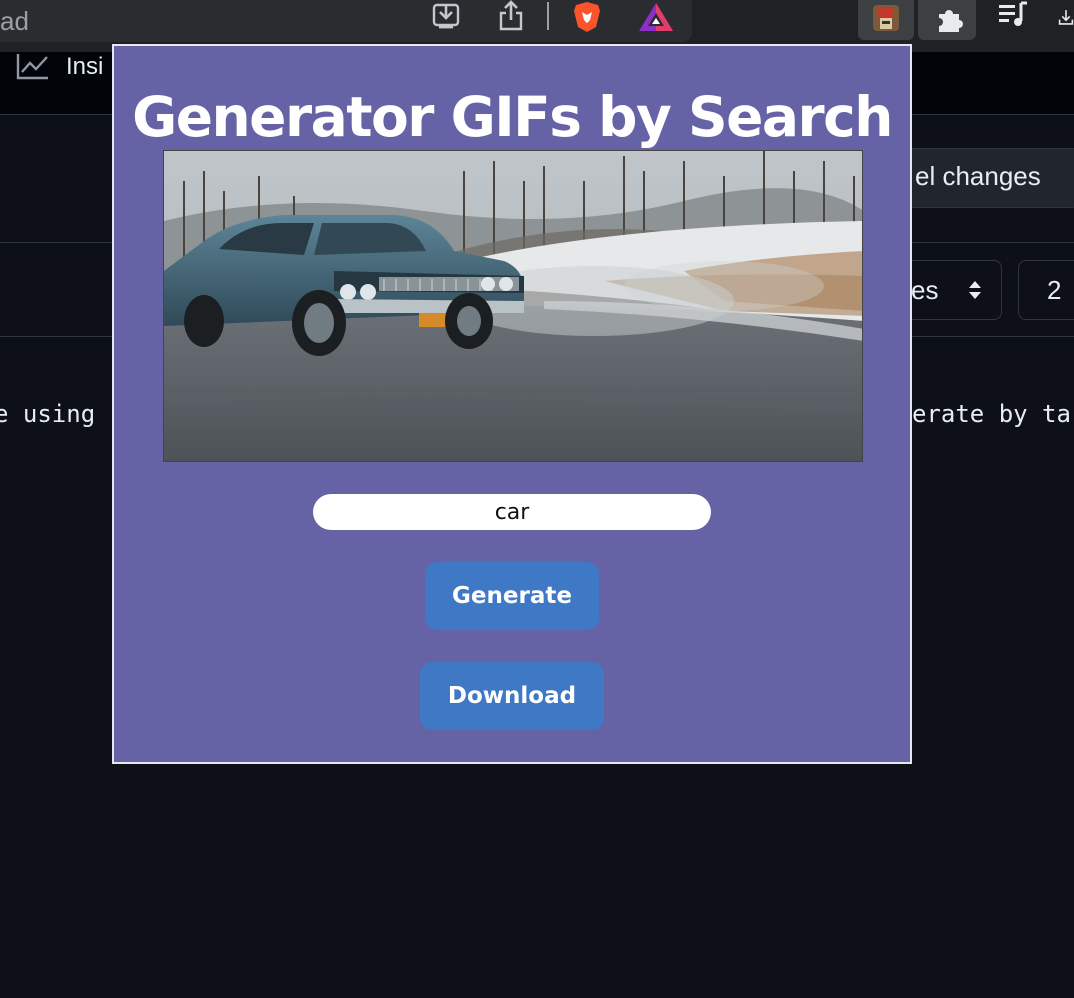 This screenshot has height=998, width=1074. What do you see at coordinates (511, 16) in the screenshot?
I see `share-icon` at bounding box center [511, 16].